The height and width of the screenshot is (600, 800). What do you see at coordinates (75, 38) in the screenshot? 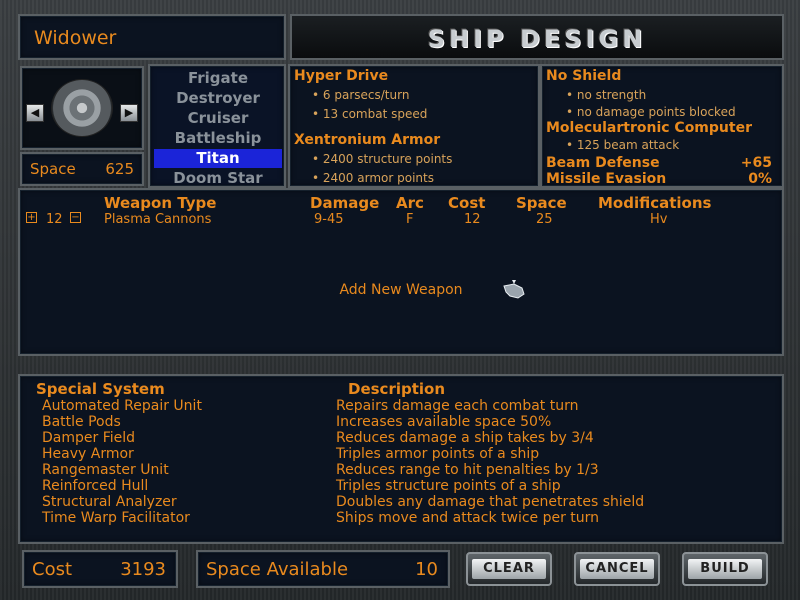
I see `ship-name-text: Widower` at bounding box center [75, 38].